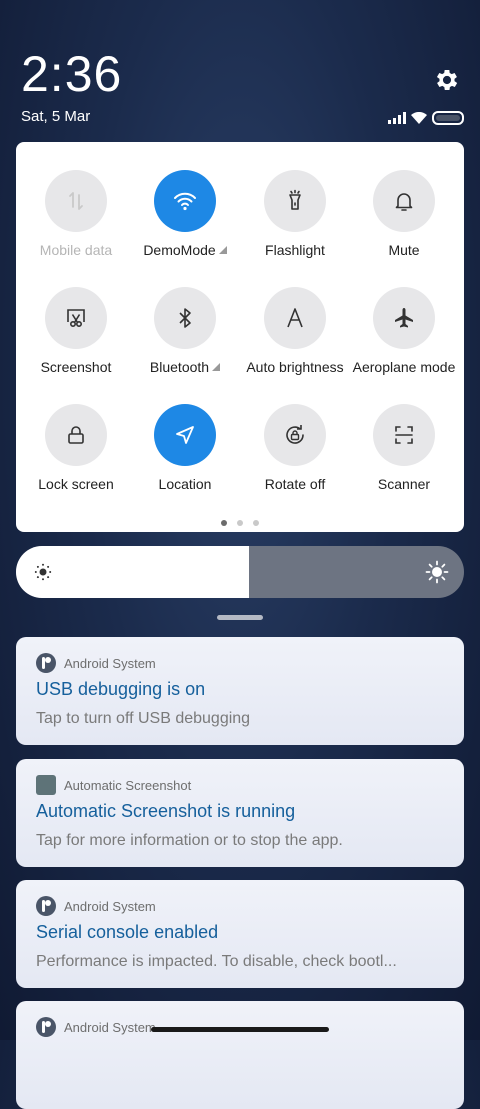  What do you see at coordinates (76, 318) in the screenshot?
I see `screenshot-icon` at bounding box center [76, 318].